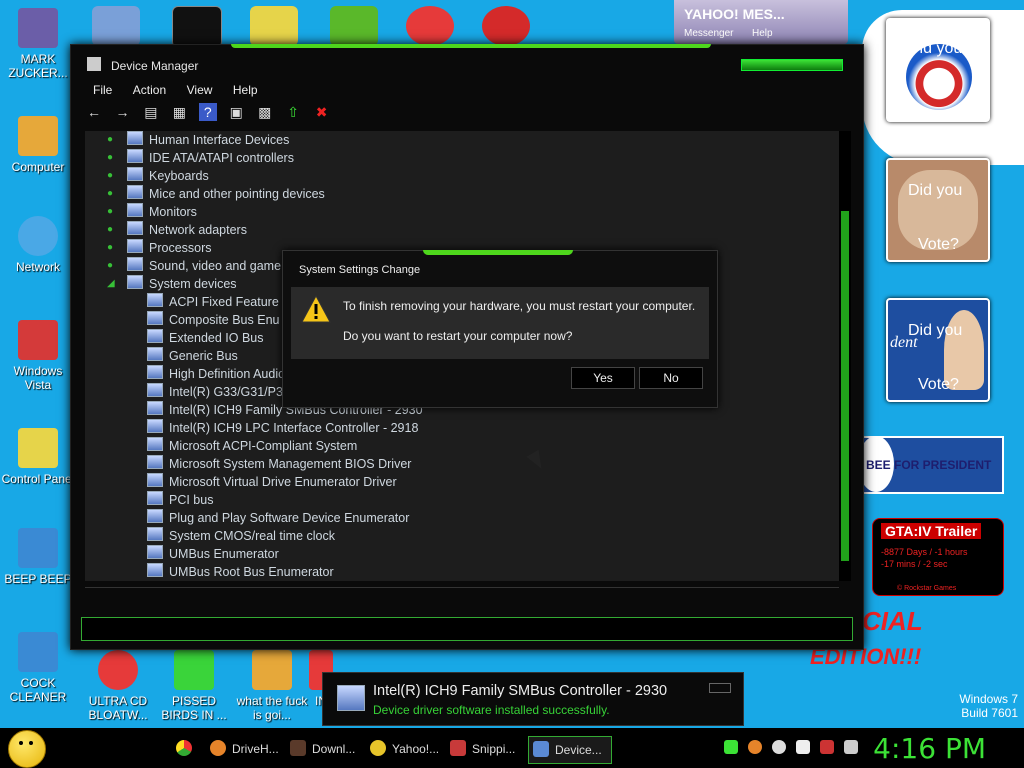  What do you see at coordinates (322, 112) in the screenshot?
I see `uninstall-icon: ✖` at bounding box center [322, 112].